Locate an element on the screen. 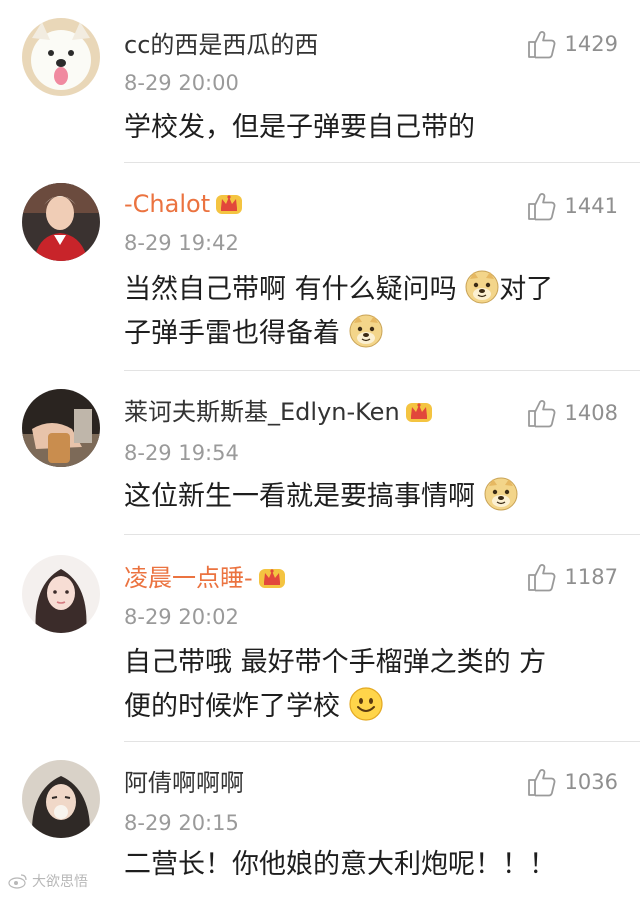 The width and height of the screenshot is (640, 899). username-text: cc的西是西瓜的西 is located at coordinates (221, 45).